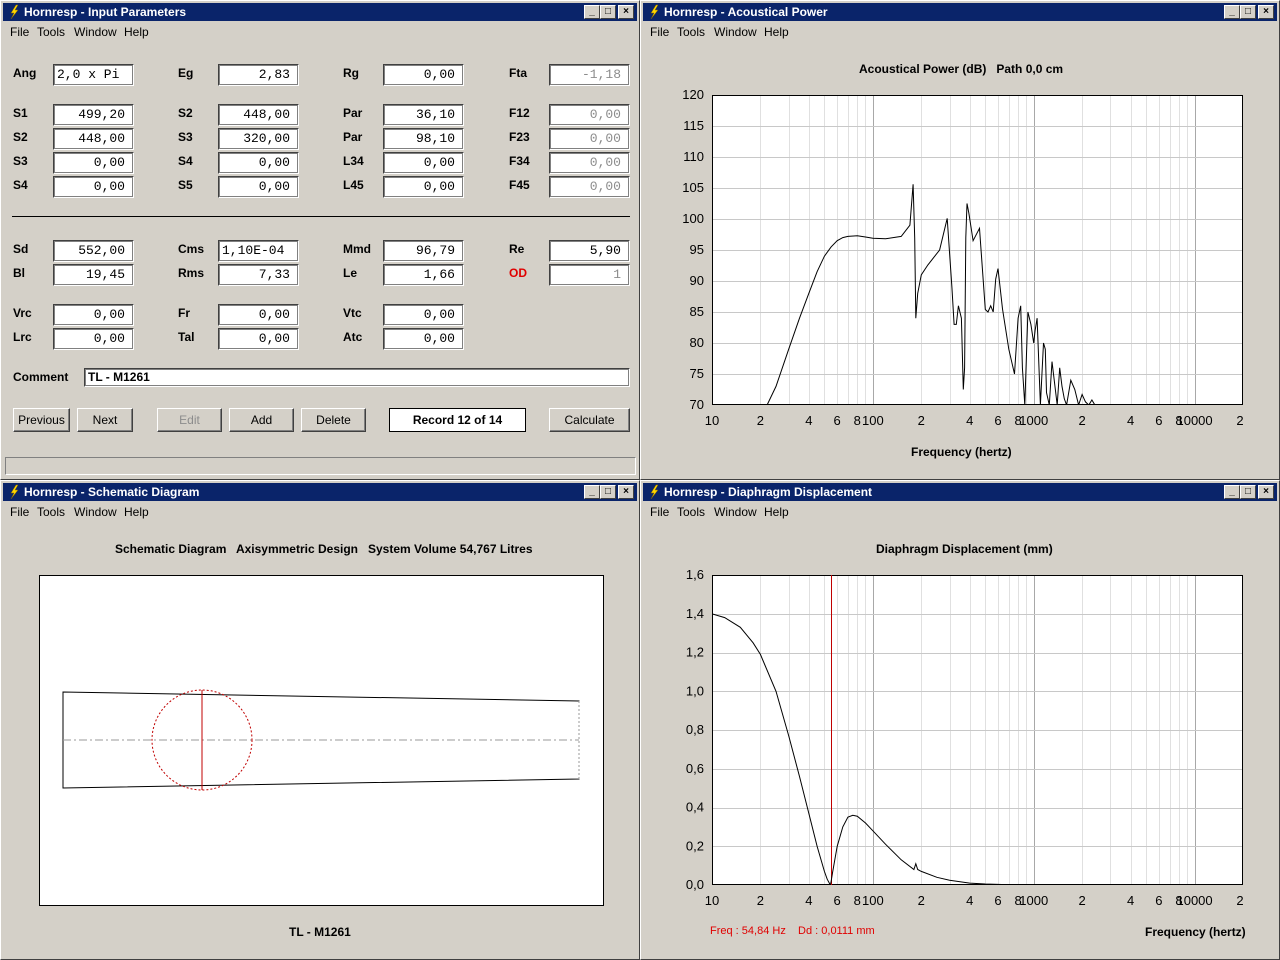  Describe the element at coordinates (589, 251) in the screenshot. I see `param-field-re: 5,90` at that location.